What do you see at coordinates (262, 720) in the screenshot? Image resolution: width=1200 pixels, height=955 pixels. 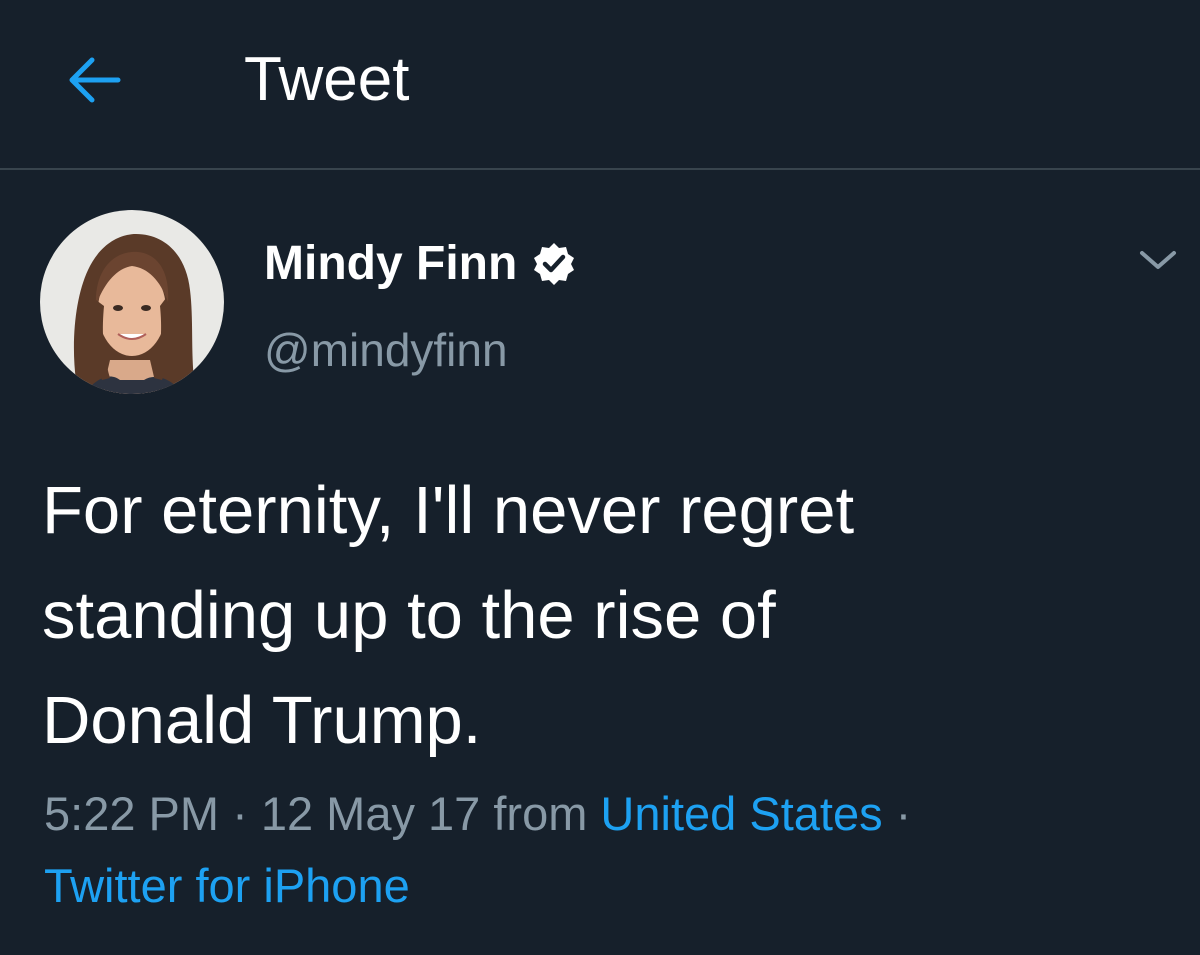 I see `tweet-text-line: Donald Trump.` at bounding box center [262, 720].